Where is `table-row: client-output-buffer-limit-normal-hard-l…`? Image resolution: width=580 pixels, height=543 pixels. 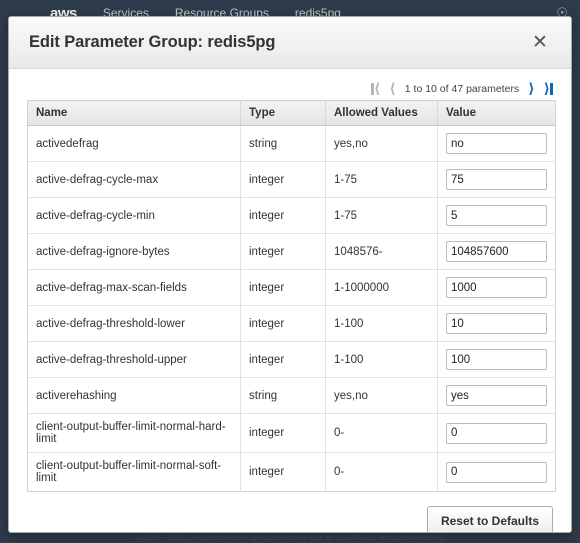
table-row: client-output-buffer-limit-normal-hard-l… is located at coordinates (291, 433).